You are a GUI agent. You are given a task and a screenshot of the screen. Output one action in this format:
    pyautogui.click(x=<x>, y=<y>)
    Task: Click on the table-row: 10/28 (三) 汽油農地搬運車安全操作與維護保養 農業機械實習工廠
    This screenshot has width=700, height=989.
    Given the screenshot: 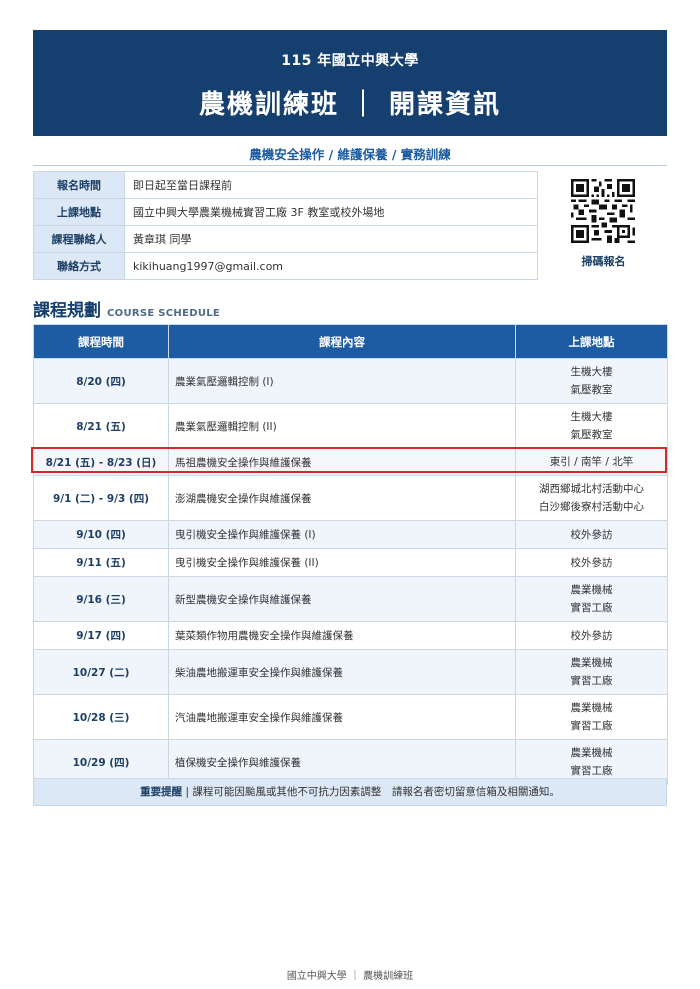 What is the action you would take?
    pyautogui.click(x=350, y=717)
    